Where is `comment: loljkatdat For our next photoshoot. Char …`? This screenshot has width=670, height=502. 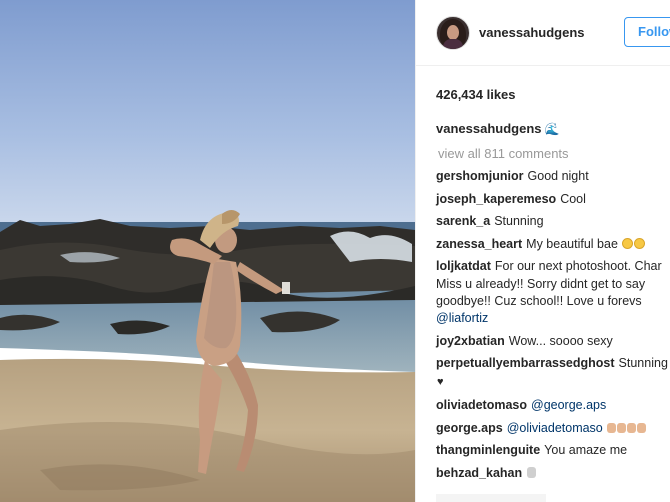
comment: loljkatdat For our next photoshoot. Char … is located at coordinates (553, 292).